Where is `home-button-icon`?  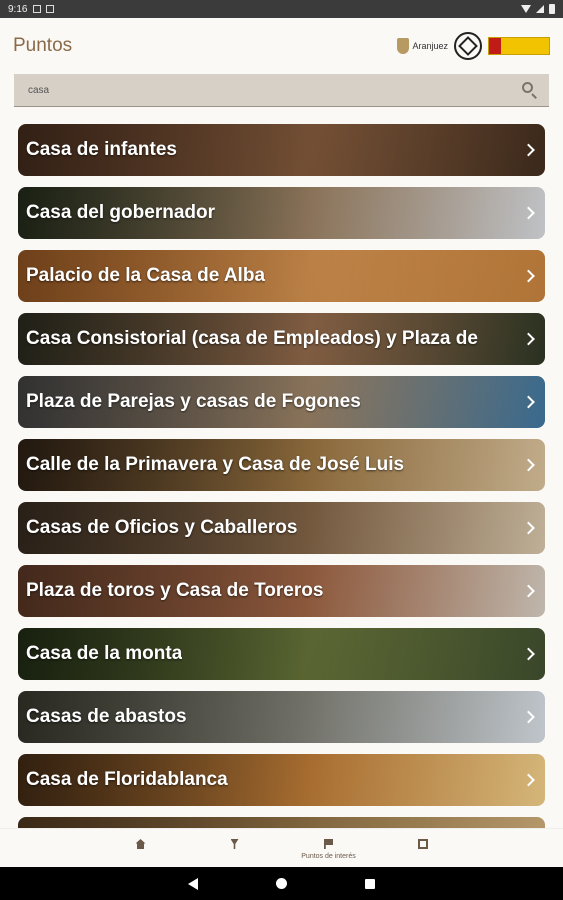 home-button-icon is located at coordinates (281, 883).